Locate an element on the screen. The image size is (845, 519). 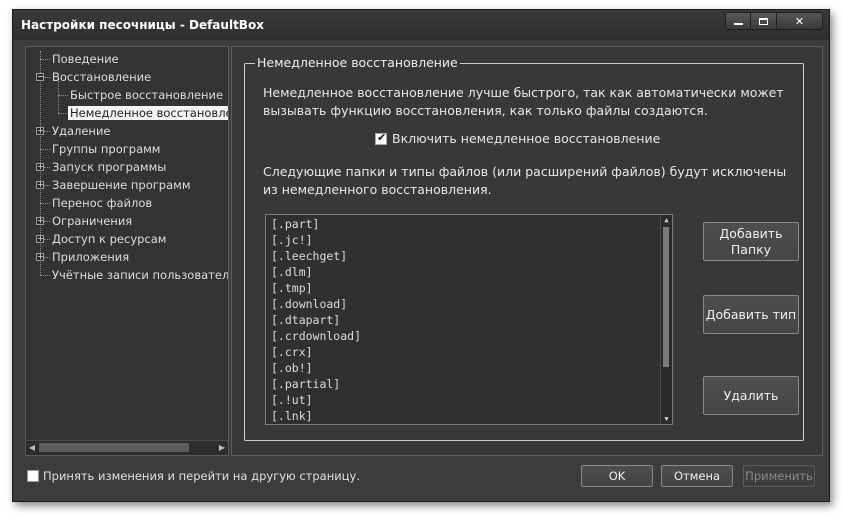
tree-item-label: Перенос файлов is located at coordinates (102, 203).